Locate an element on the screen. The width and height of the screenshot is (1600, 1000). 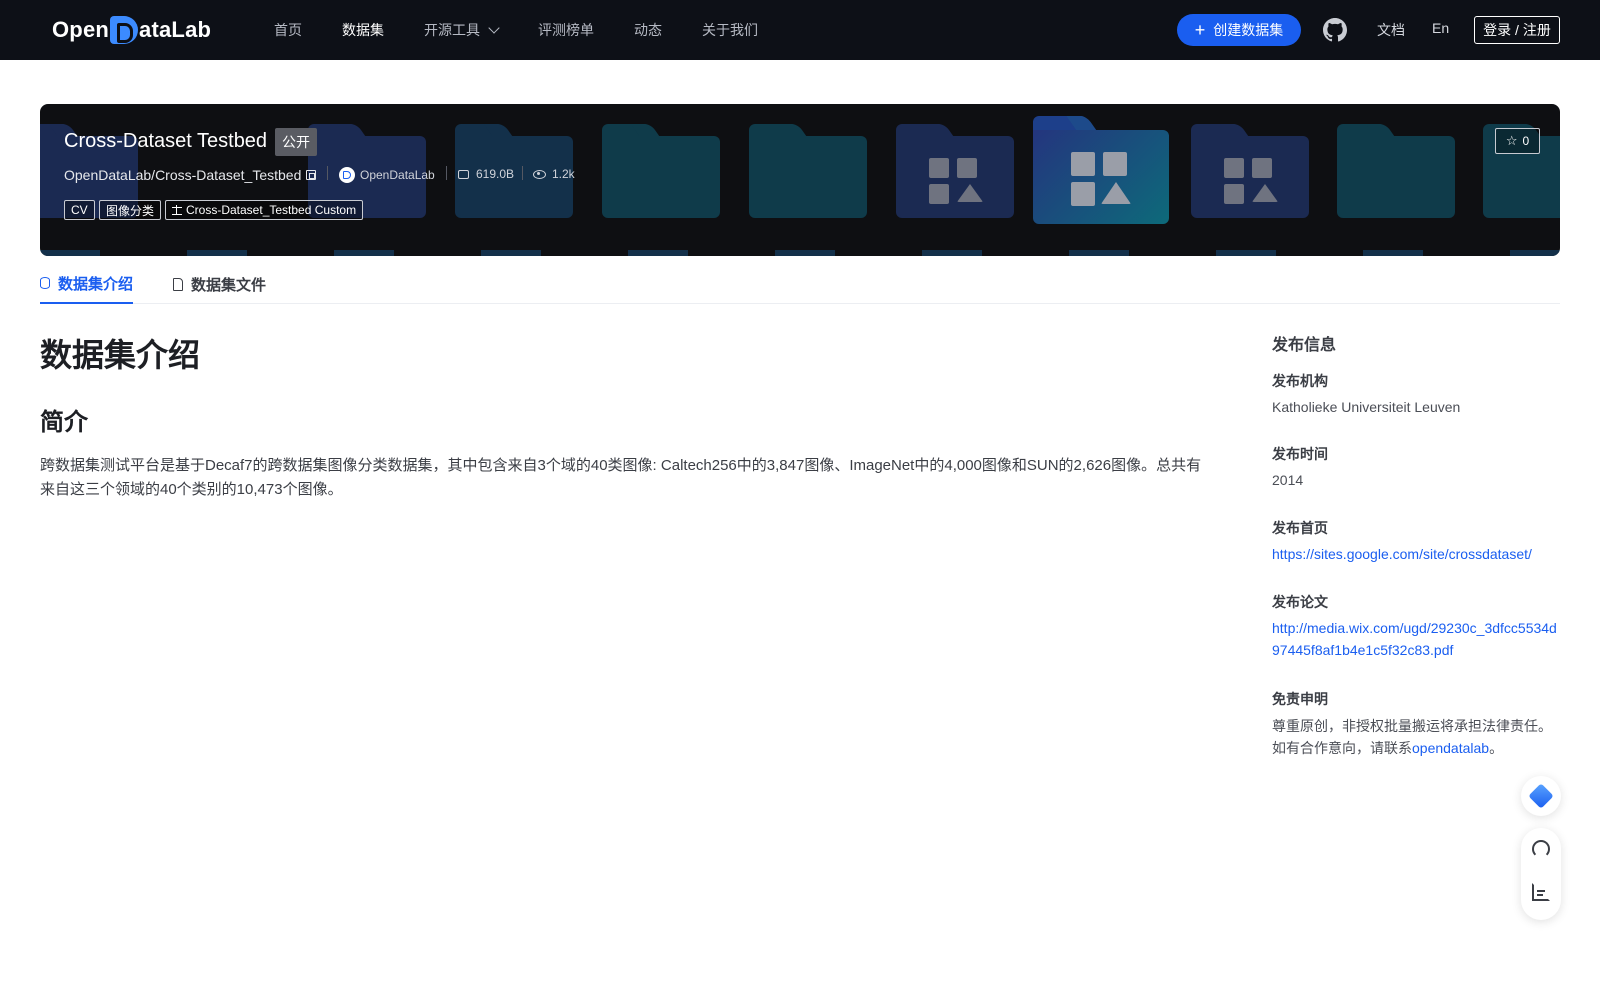
organization-link: OpenDataLab is located at coordinates (387, 175).